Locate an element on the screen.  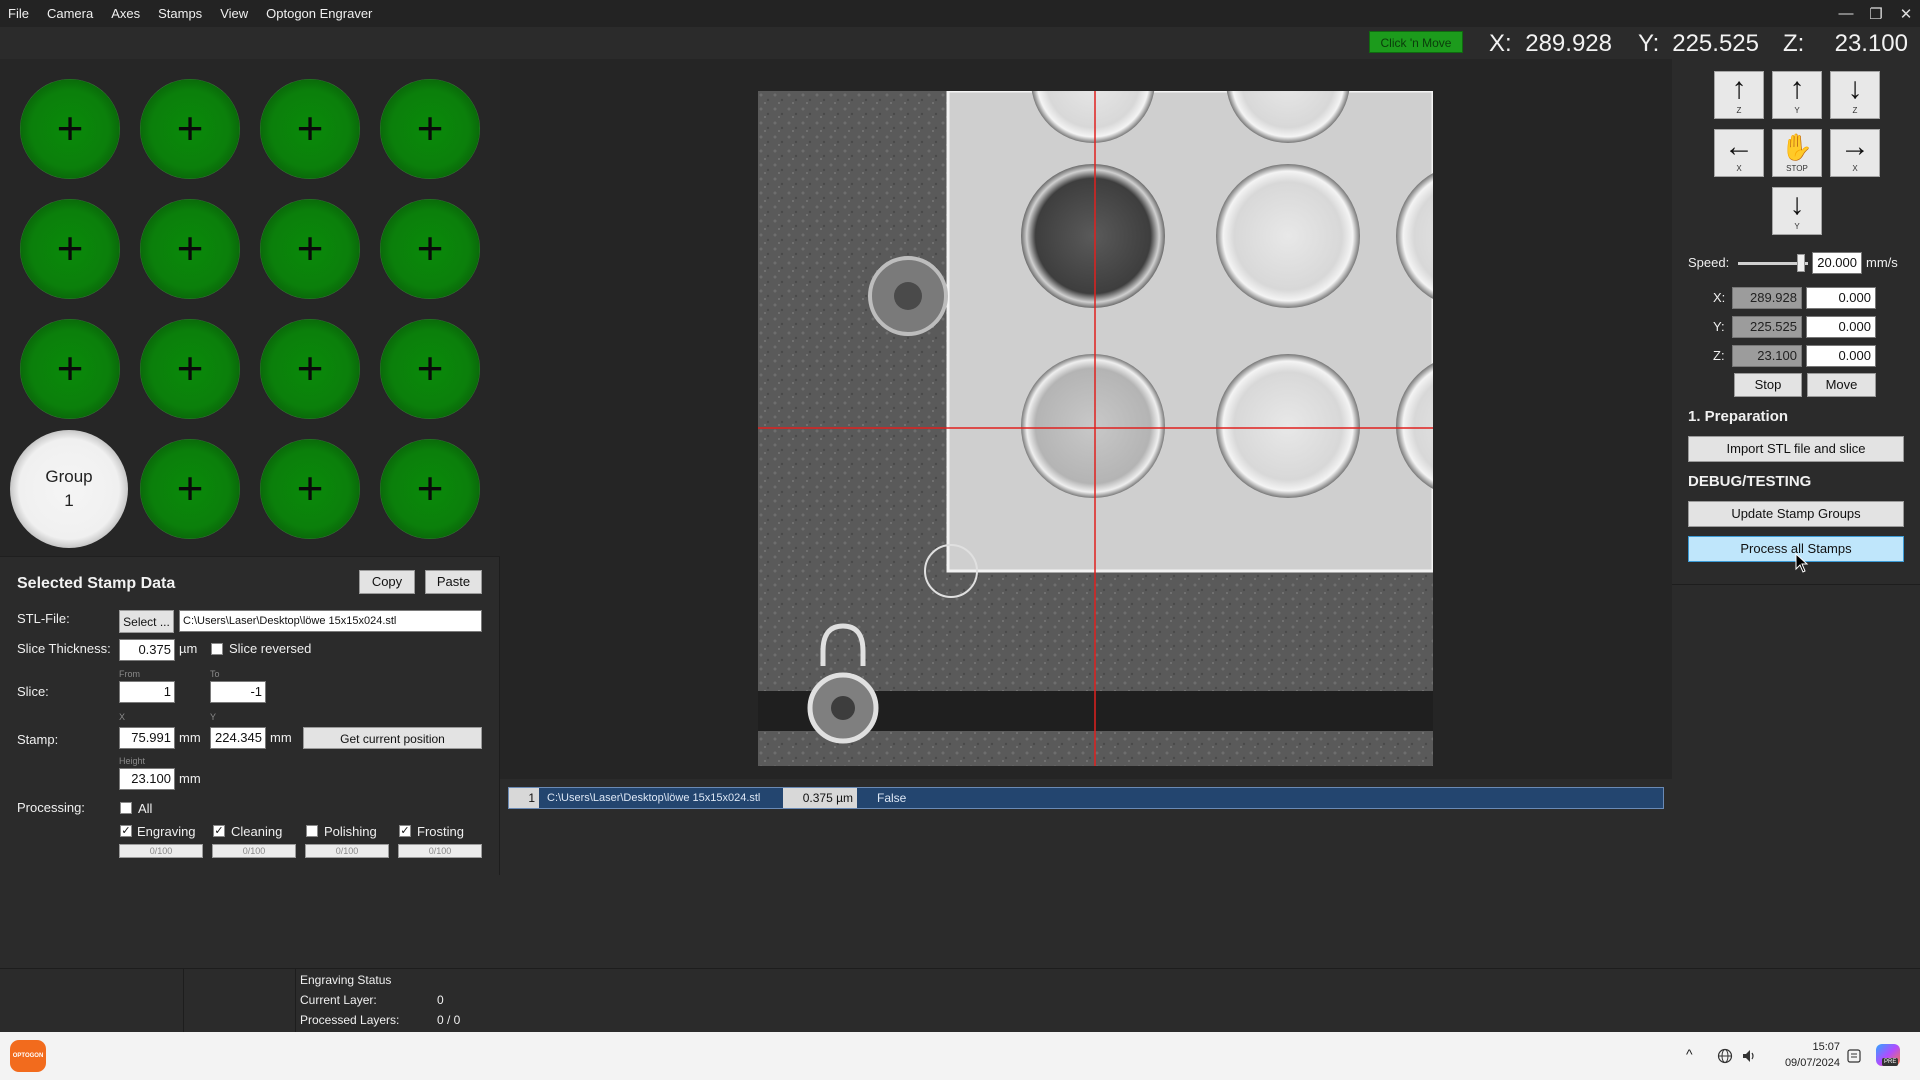
z-up-button: ↑ Z is located at coordinates (1739, 95).